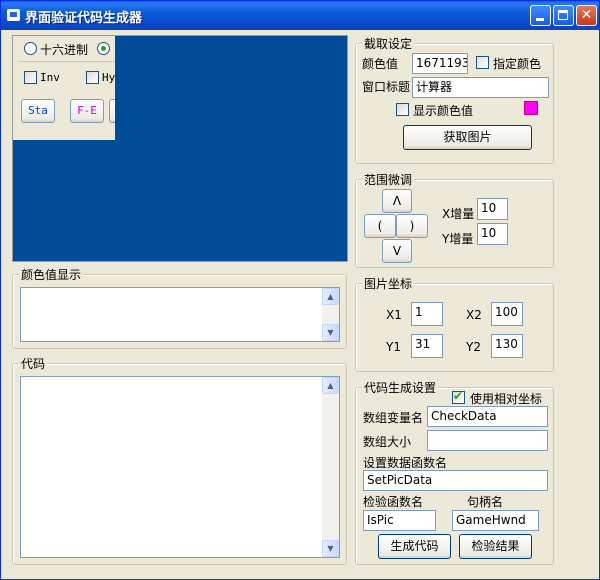 Image resolution: width=600 pixels, height=580 pixels. What do you see at coordinates (482, 62) in the screenshot?
I see `specify-color-checkbox` at bounding box center [482, 62].